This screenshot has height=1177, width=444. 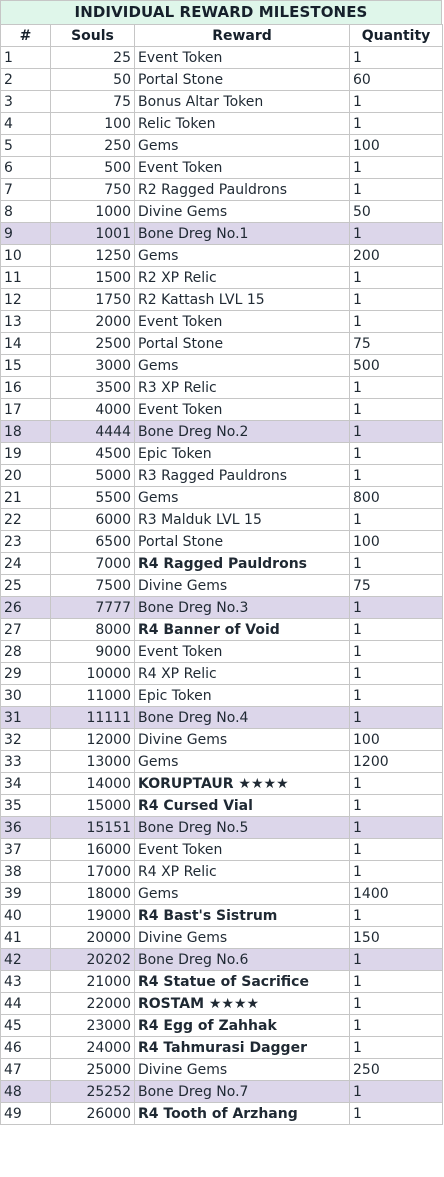 What do you see at coordinates (92, 167) in the screenshot?
I see `souls-cell: 500` at bounding box center [92, 167].